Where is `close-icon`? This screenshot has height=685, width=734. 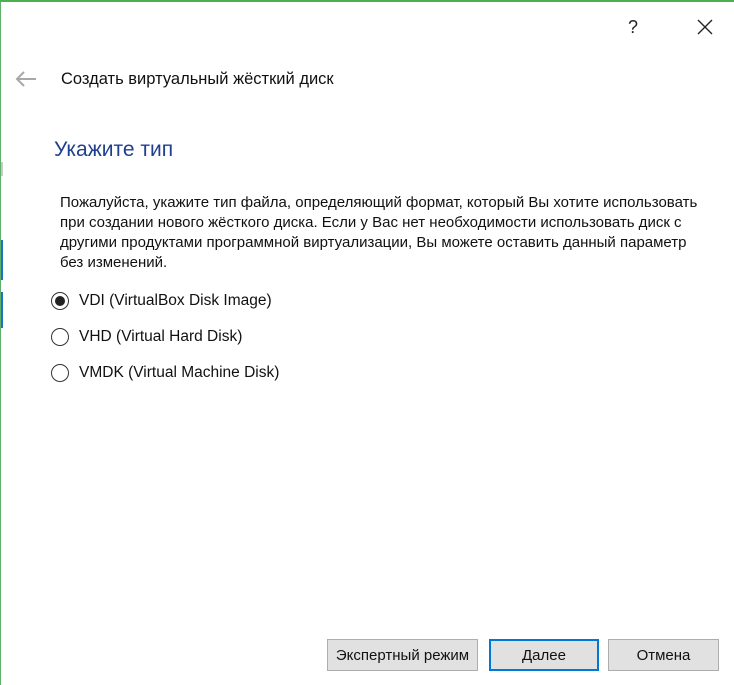 close-icon is located at coordinates (705, 27).